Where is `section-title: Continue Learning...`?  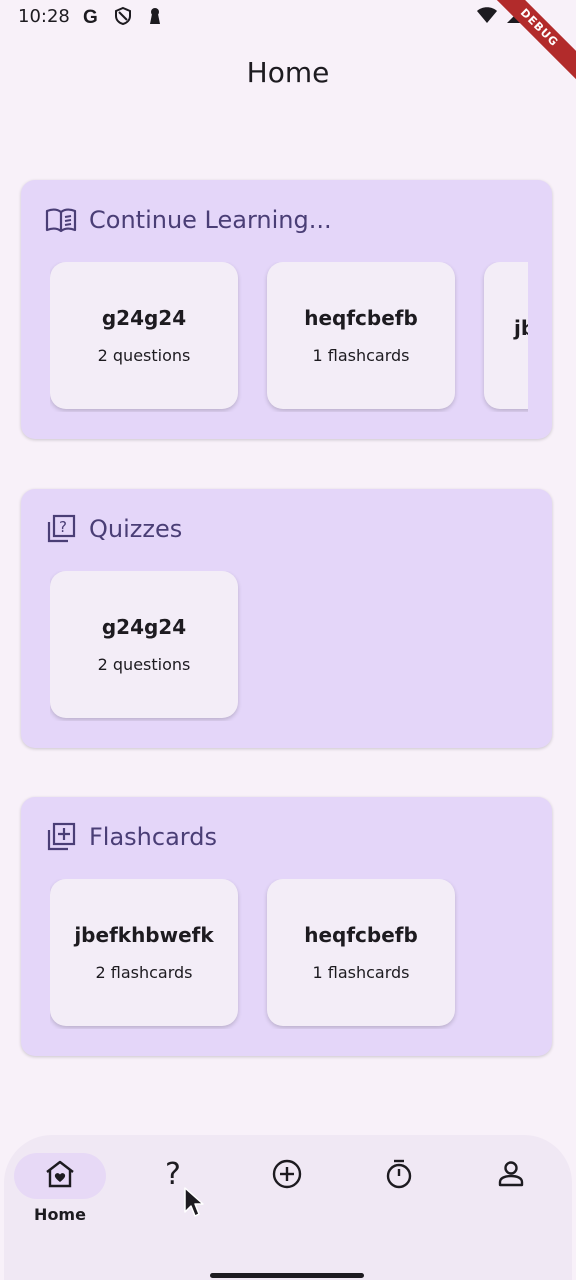 section-title: Continue Learning... is located at coordinates (210, 220).